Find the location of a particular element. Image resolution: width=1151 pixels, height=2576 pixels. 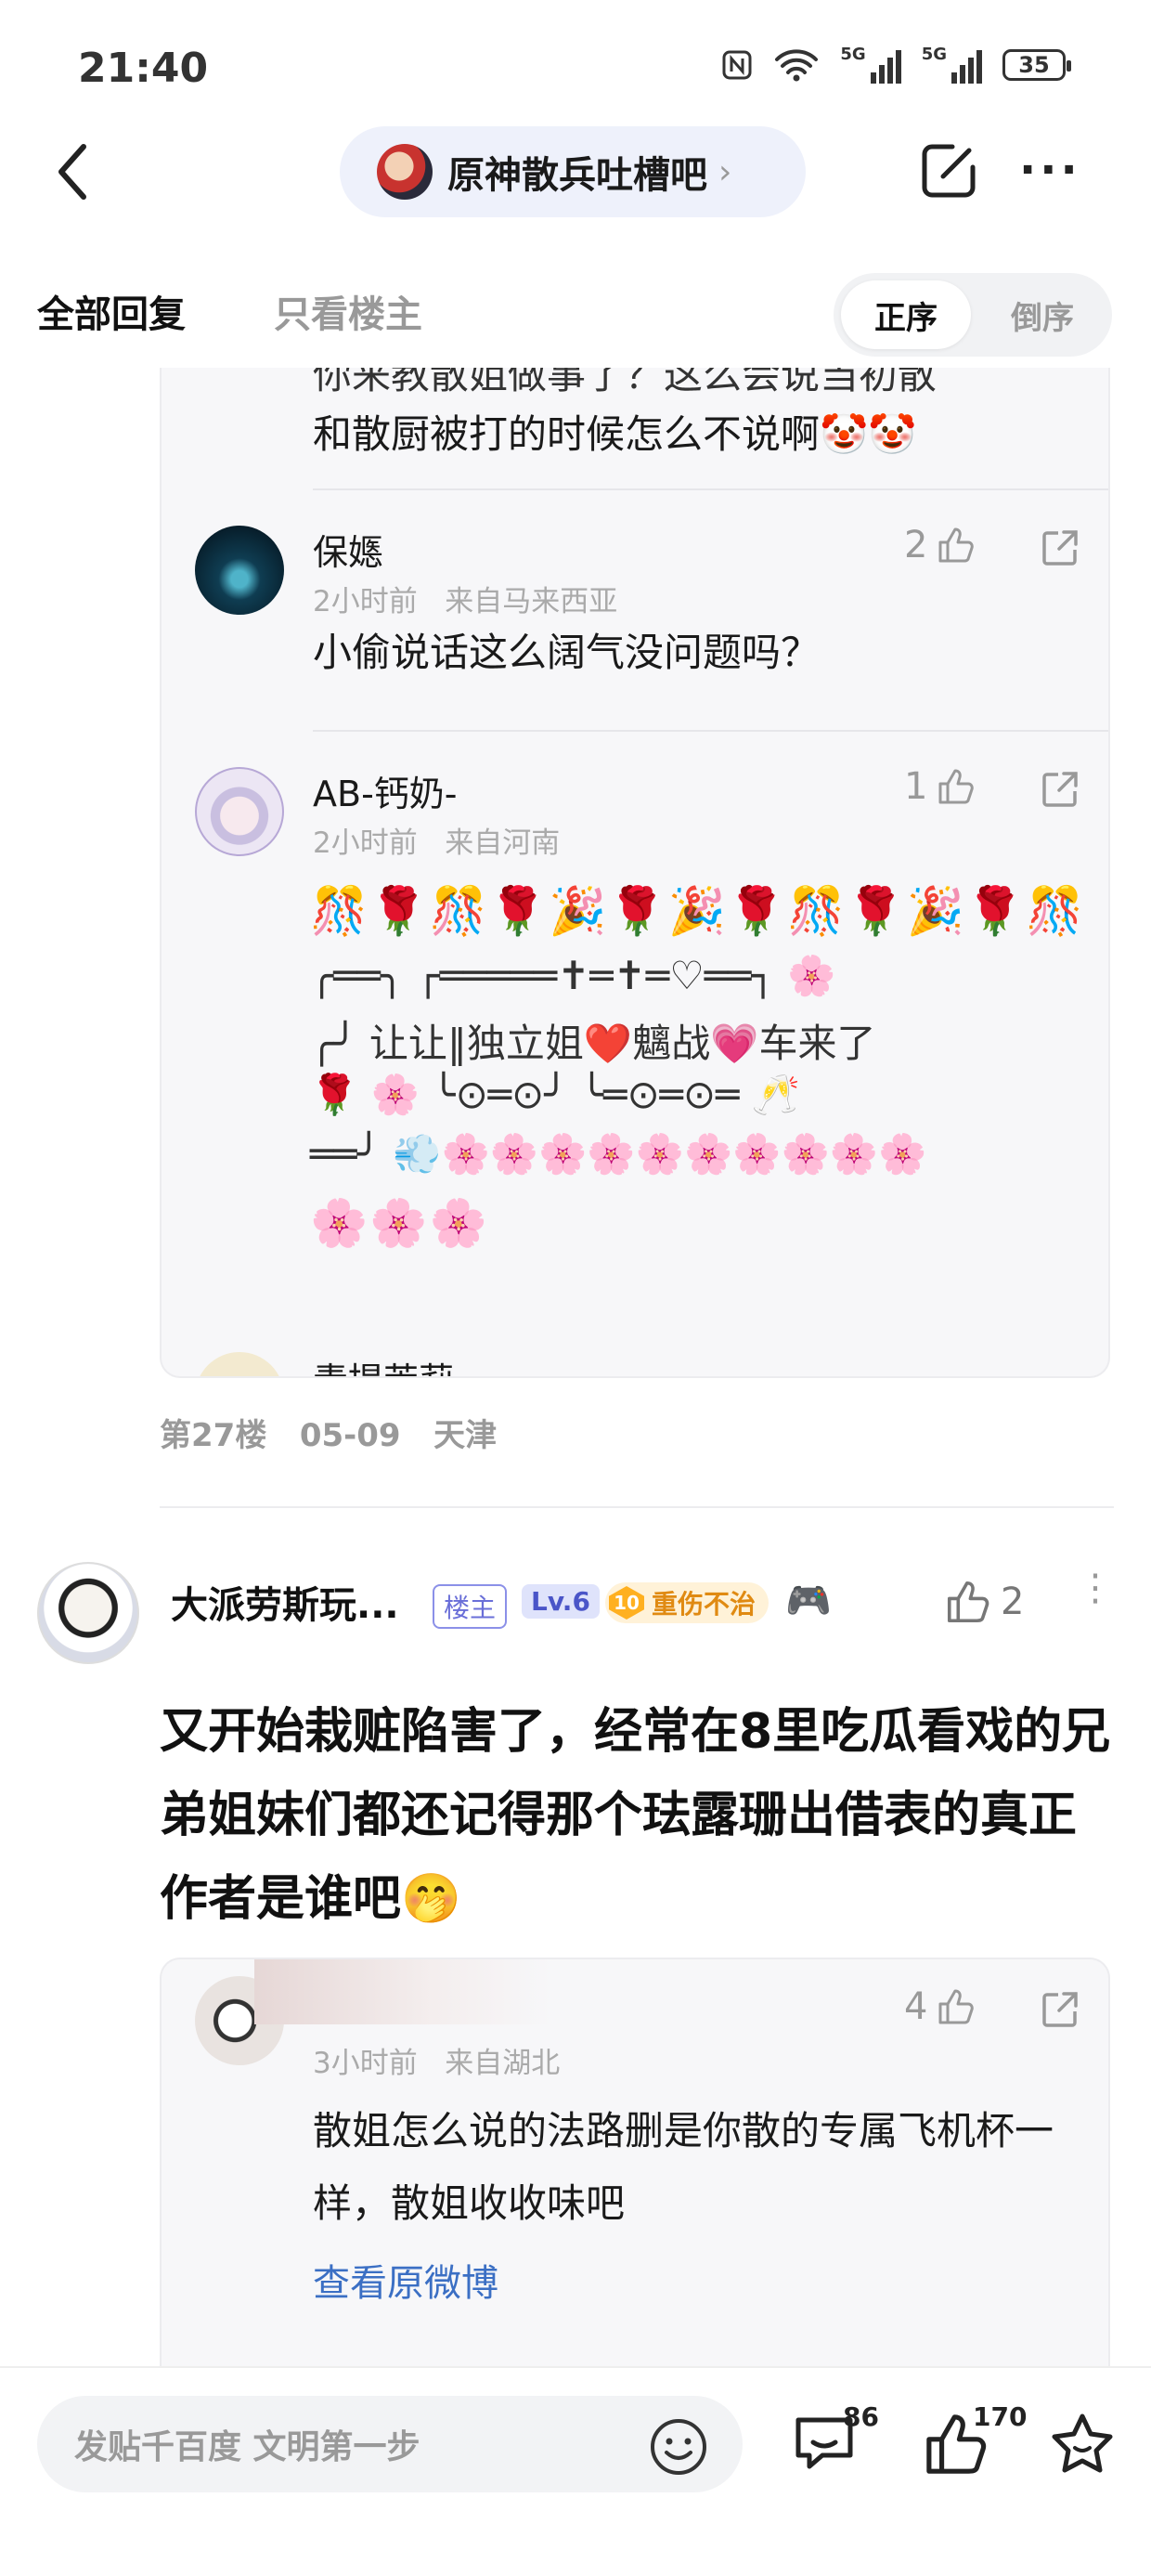

bottom-bar: 发贴千百度 文明第一步 86 170 is located at coordinates (575, 2471).